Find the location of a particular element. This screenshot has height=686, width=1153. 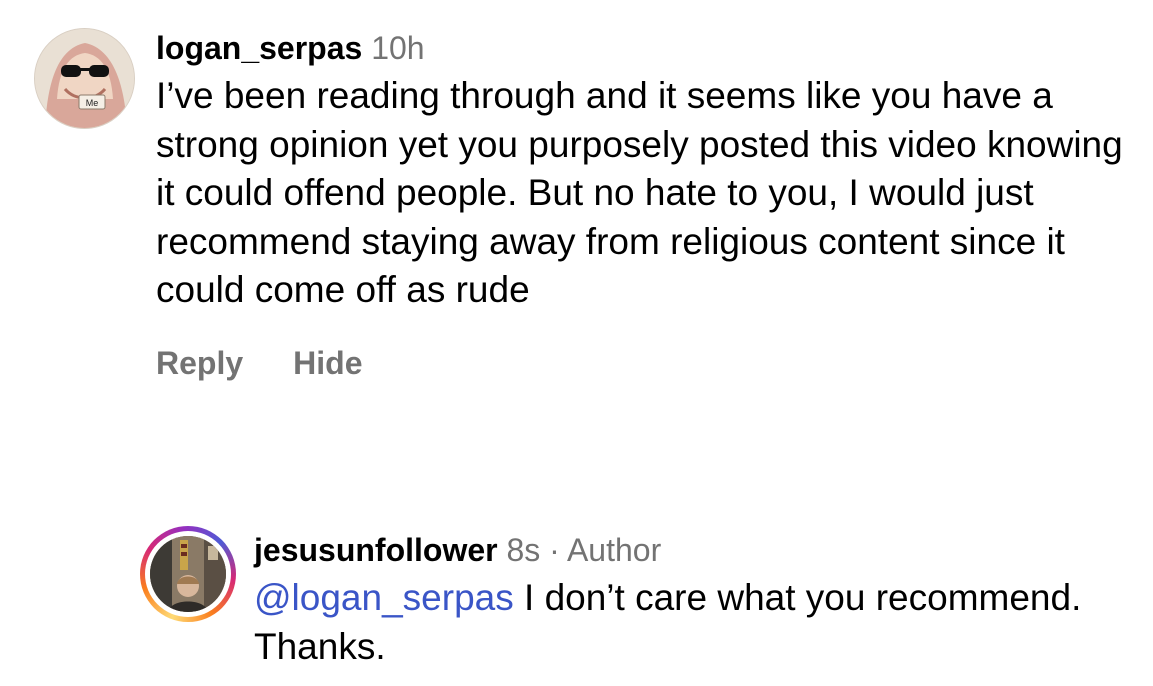

reply-button: Reply is located at coordinates (199, 363).